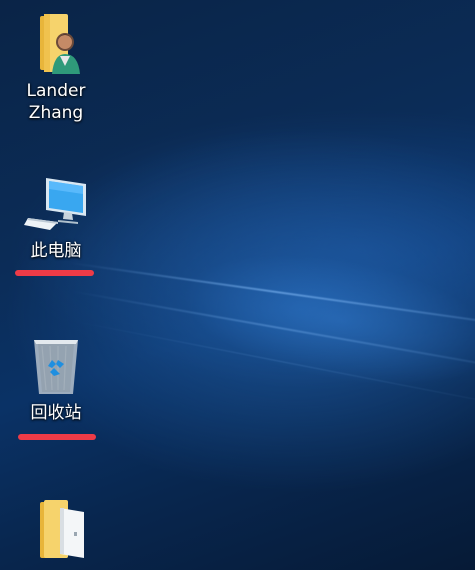 The height and width of the screenshot is (570, 475). What do you see at coordinates (56, 251) in the screenshot?
I see `desktop-icon-label: 此电脑` at bounding box center [56, 251].